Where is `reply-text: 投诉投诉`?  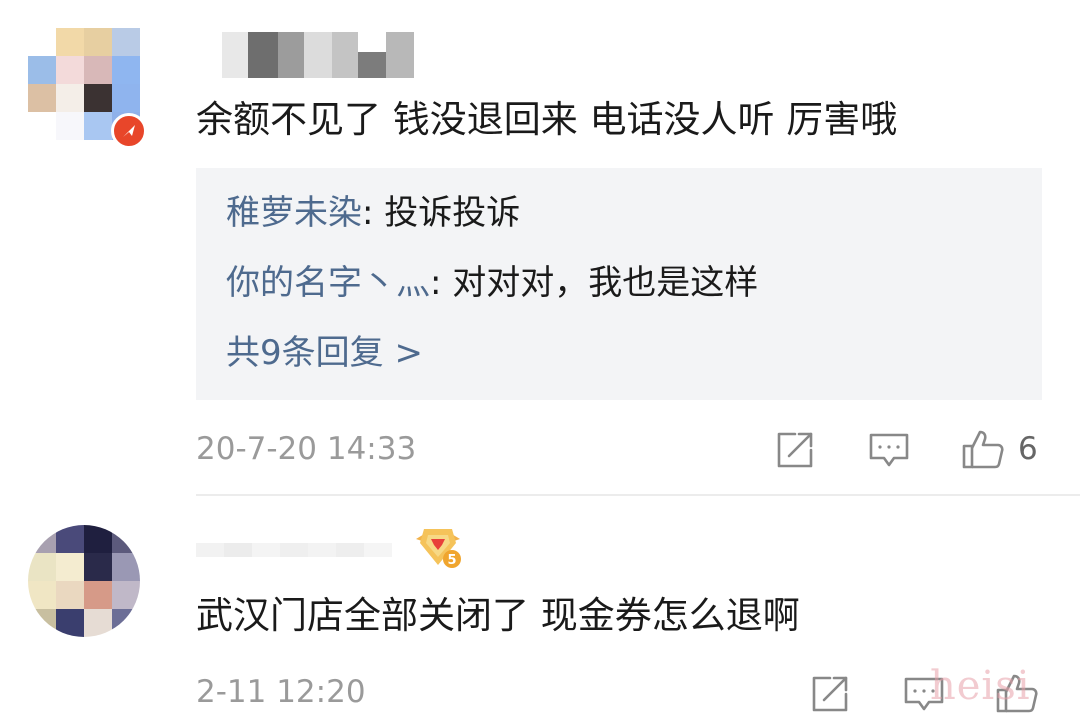
reply-text: 投诉投诉 is located at coordinates (452, 213).